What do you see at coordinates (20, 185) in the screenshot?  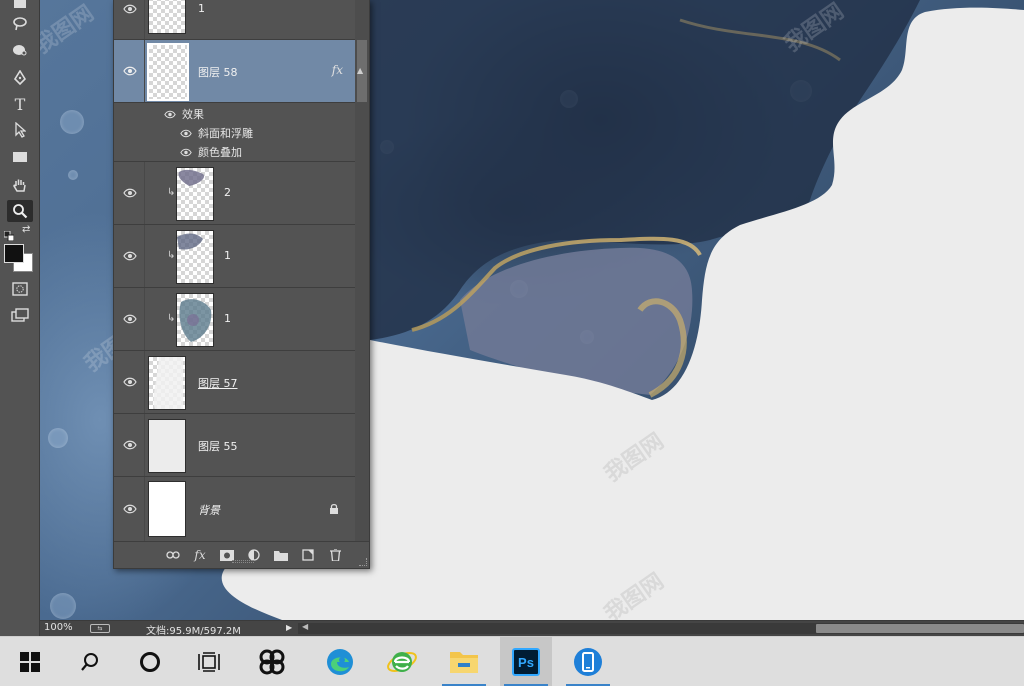 I see `hand-tool-icon` at bounding box center [20, 185].